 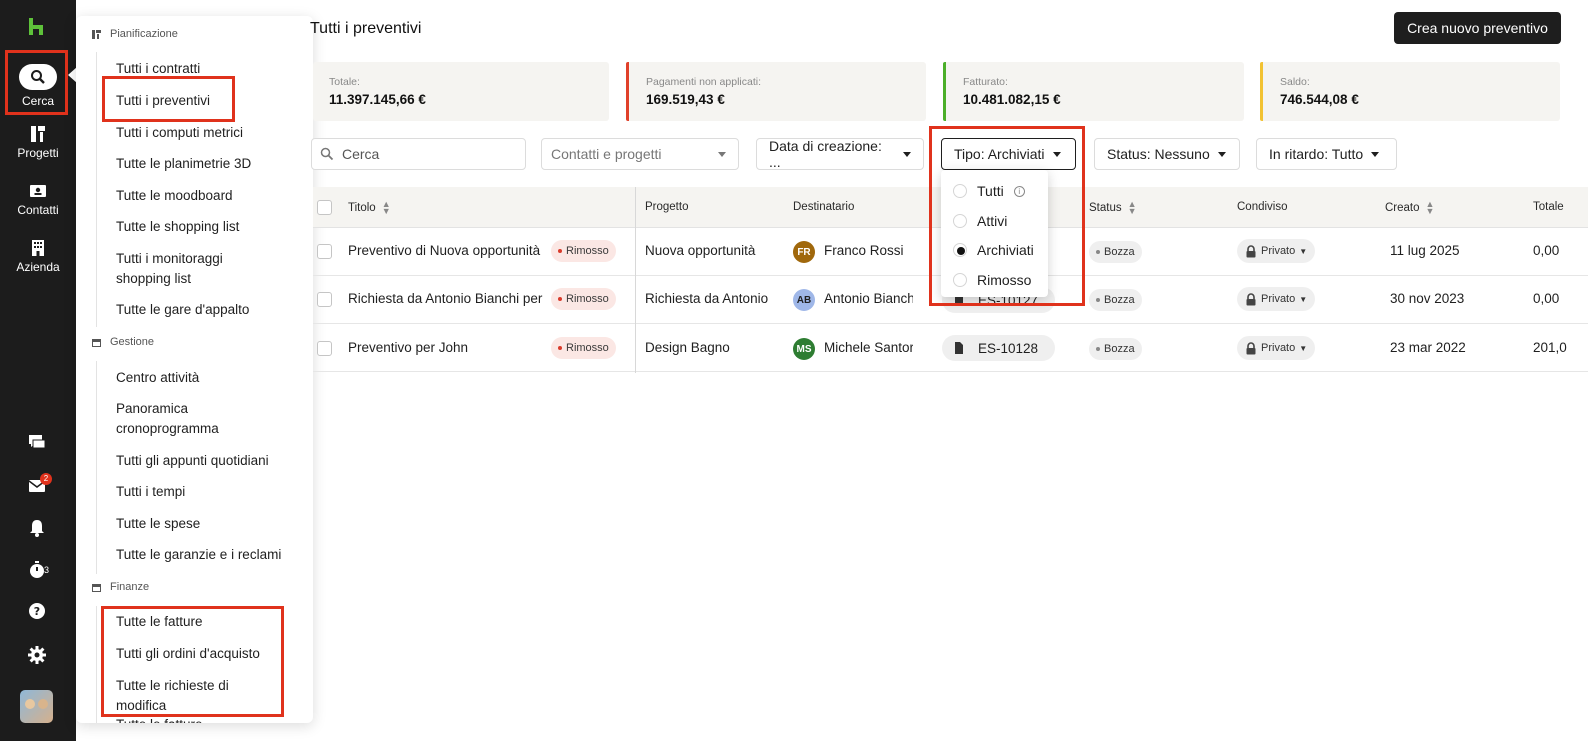 What do you see at coordinates (208, 310) in the screenshot?
I see `menu-item-gare-appalto: Tutte le gare d'appalto` at bounding box center [208, 310].